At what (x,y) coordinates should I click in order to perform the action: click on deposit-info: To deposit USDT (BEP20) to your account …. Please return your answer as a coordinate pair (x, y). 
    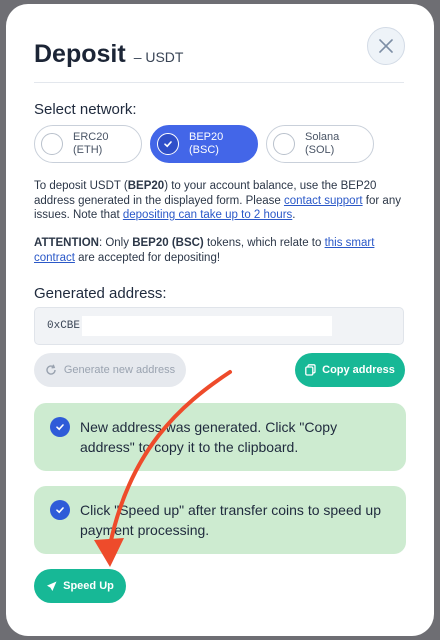
    Looking at the image, I should click on (217, 200).